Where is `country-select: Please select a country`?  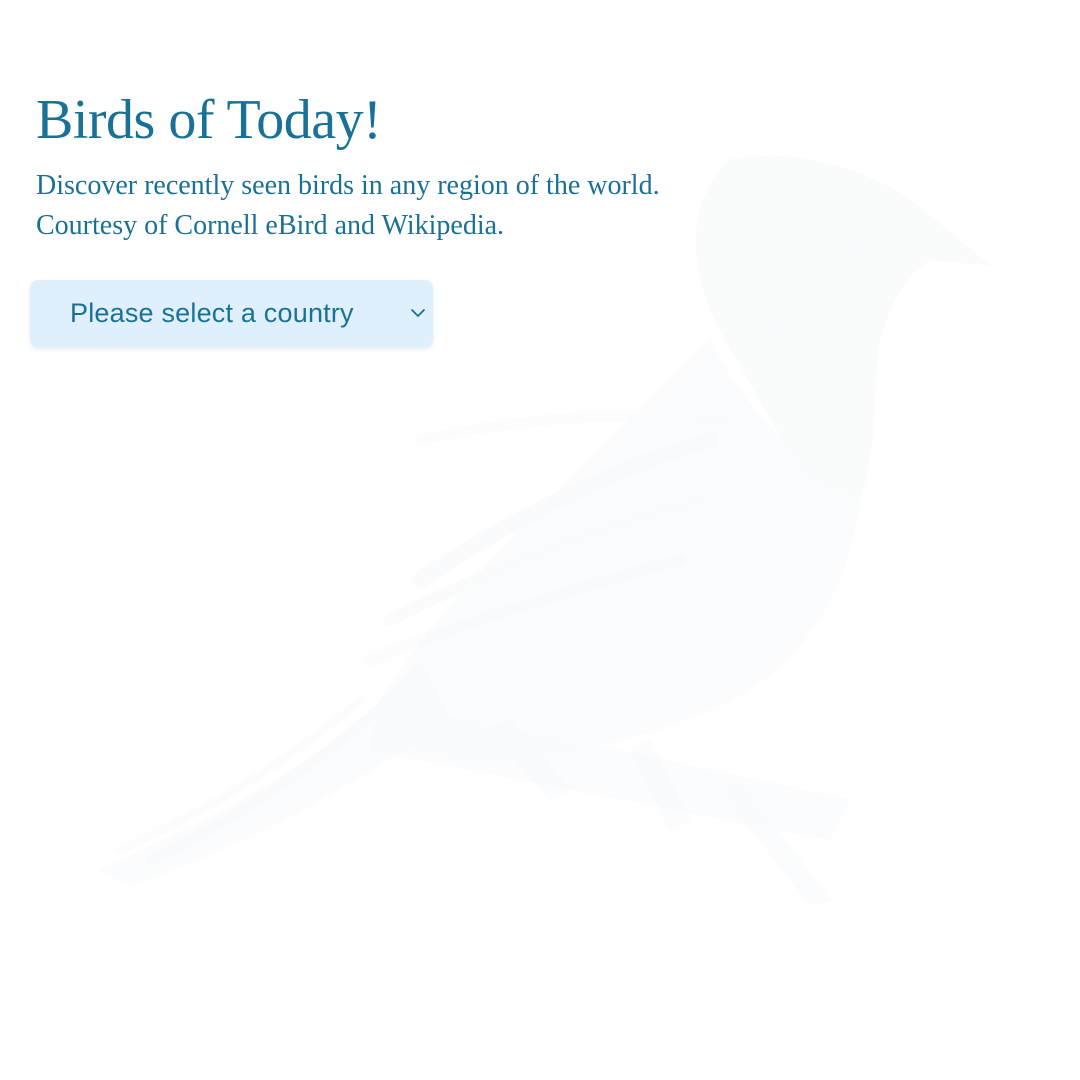
country-select: Please select a country is located at coordinates (231, 313).